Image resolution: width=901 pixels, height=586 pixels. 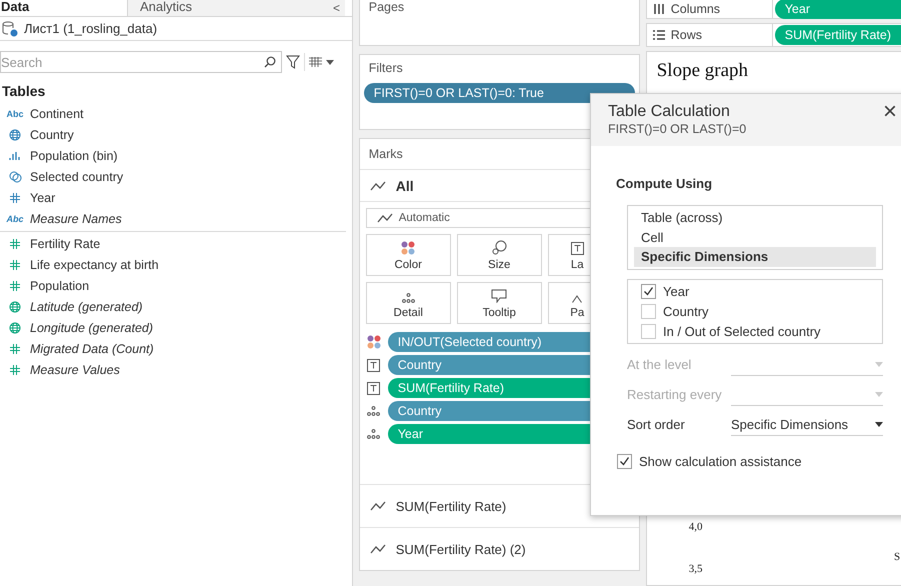 What do you see at coordinates (755, 237) in the screenshot?
I see `list-option: Cell` at bounding box center [755, 237].